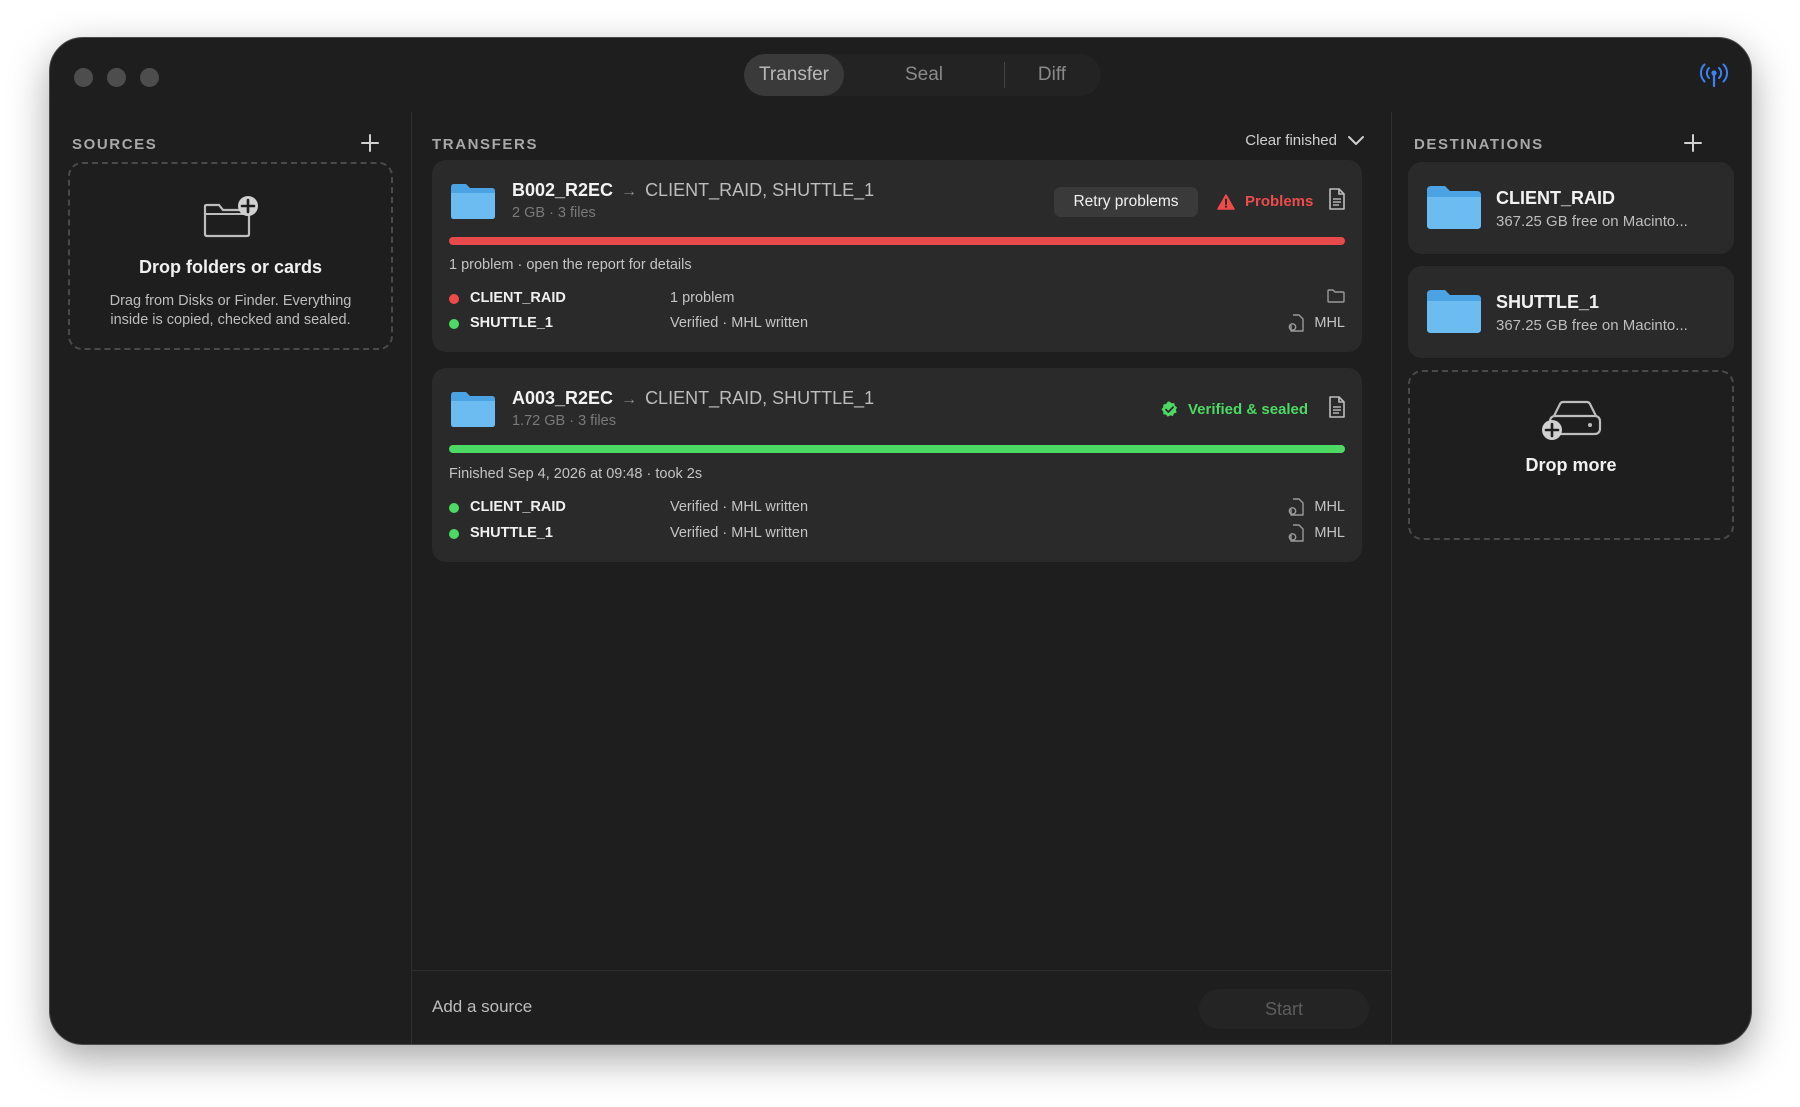 This screenshot has width=1800, height=1107. Describe the element at coordinates (897, 508) in the screenshot. I see `destination-row: CLIENT_RAID Verified · MHL written MHL` at that location.